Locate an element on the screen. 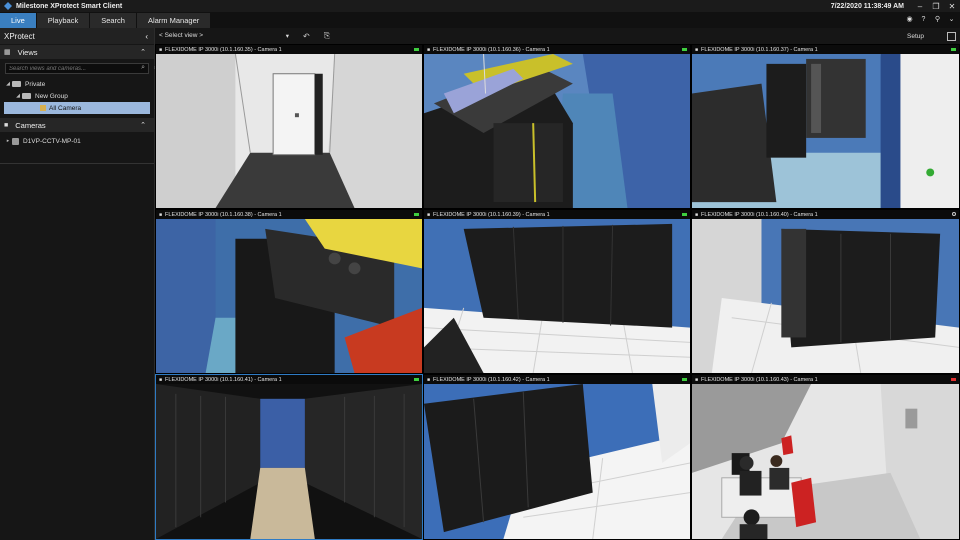 The width and height of the screenshot is (960, 540). select-view-label: < Select view > is located at coordinates (181, 35).